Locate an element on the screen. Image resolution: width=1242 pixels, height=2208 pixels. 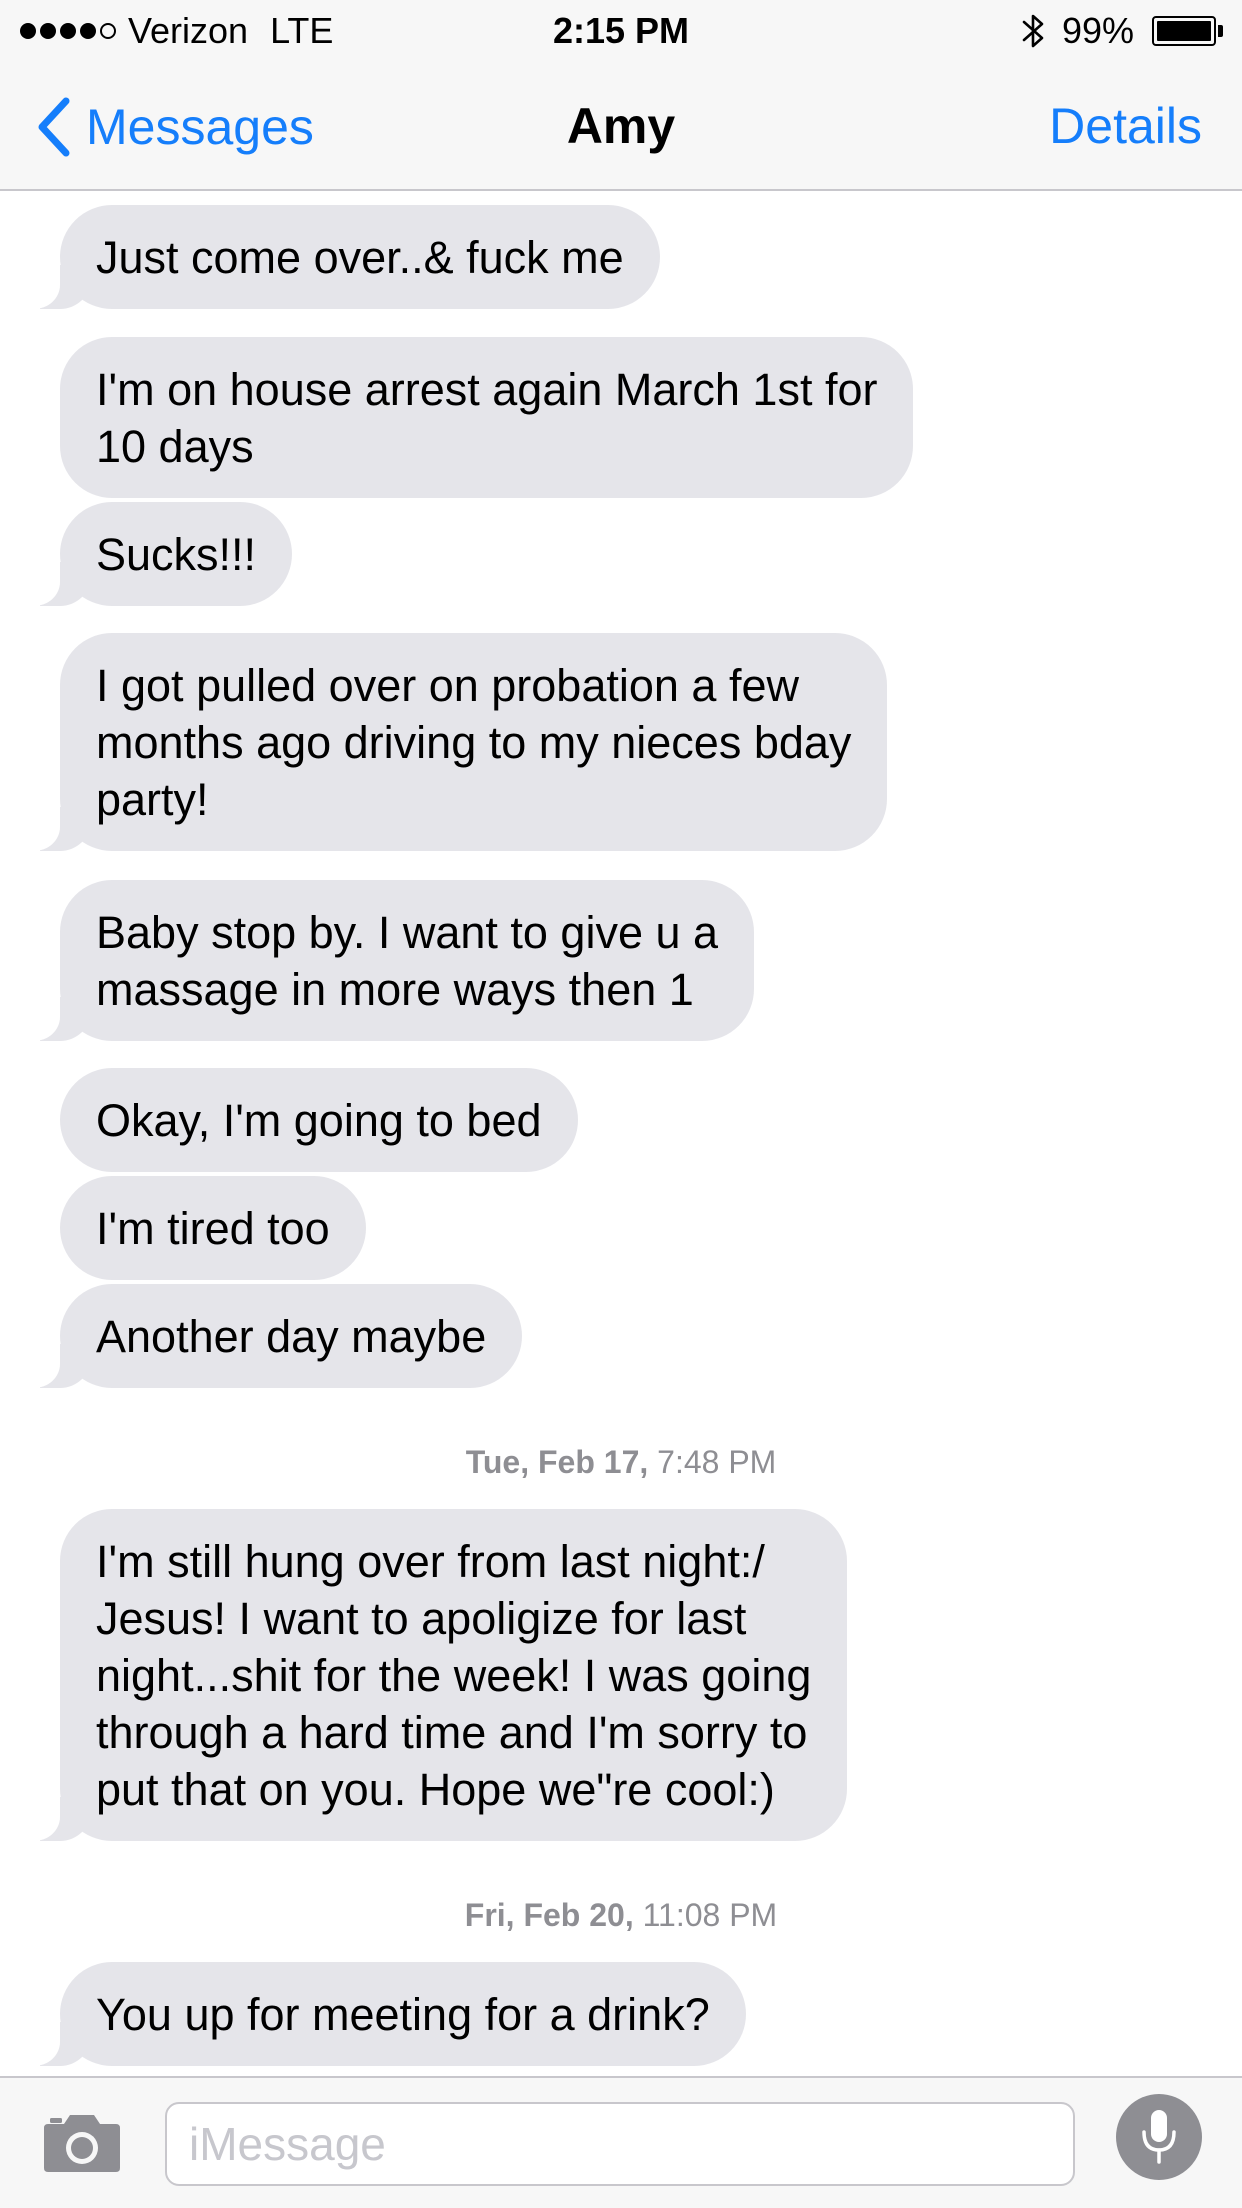
status-time: 2:15 PM is located at coordinates (621, 30).